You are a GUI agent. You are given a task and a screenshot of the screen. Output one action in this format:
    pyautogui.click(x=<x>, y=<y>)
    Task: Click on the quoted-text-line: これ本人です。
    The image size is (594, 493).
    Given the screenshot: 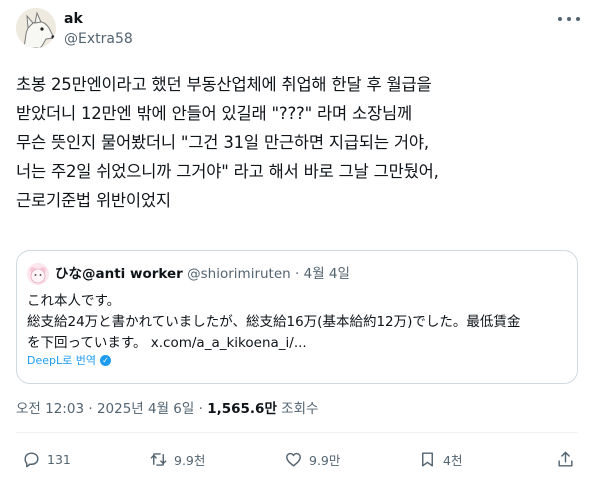 What is the action you would take?
    pyautogui.click(x=74, y=301)
    